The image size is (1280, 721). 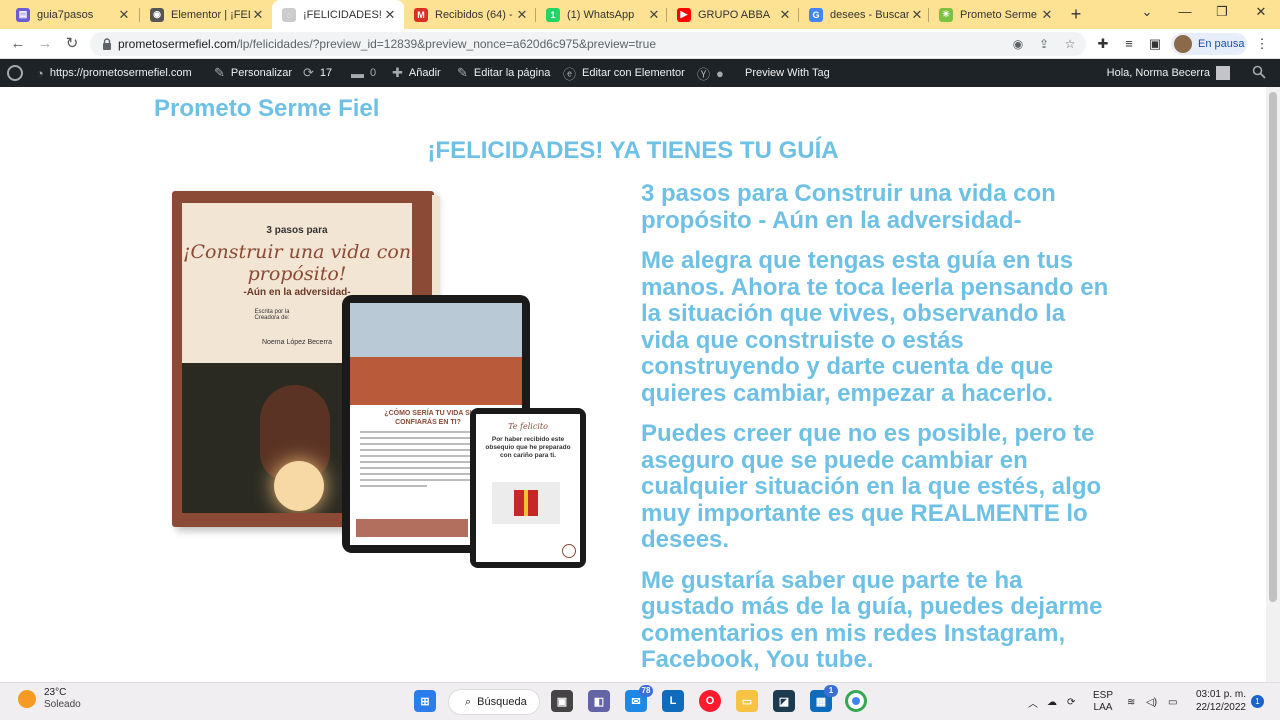 I want to click on app-l-icon: L, so click(x=673, y=701).